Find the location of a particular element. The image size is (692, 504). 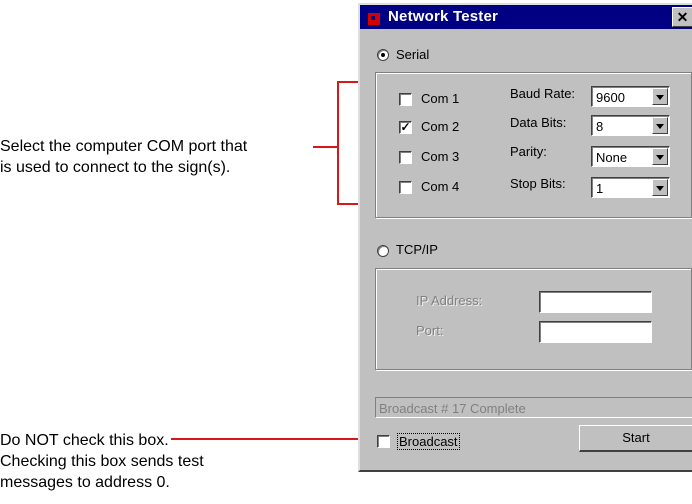

stop-bits-value: 1 is located at coordinates (600, 188).